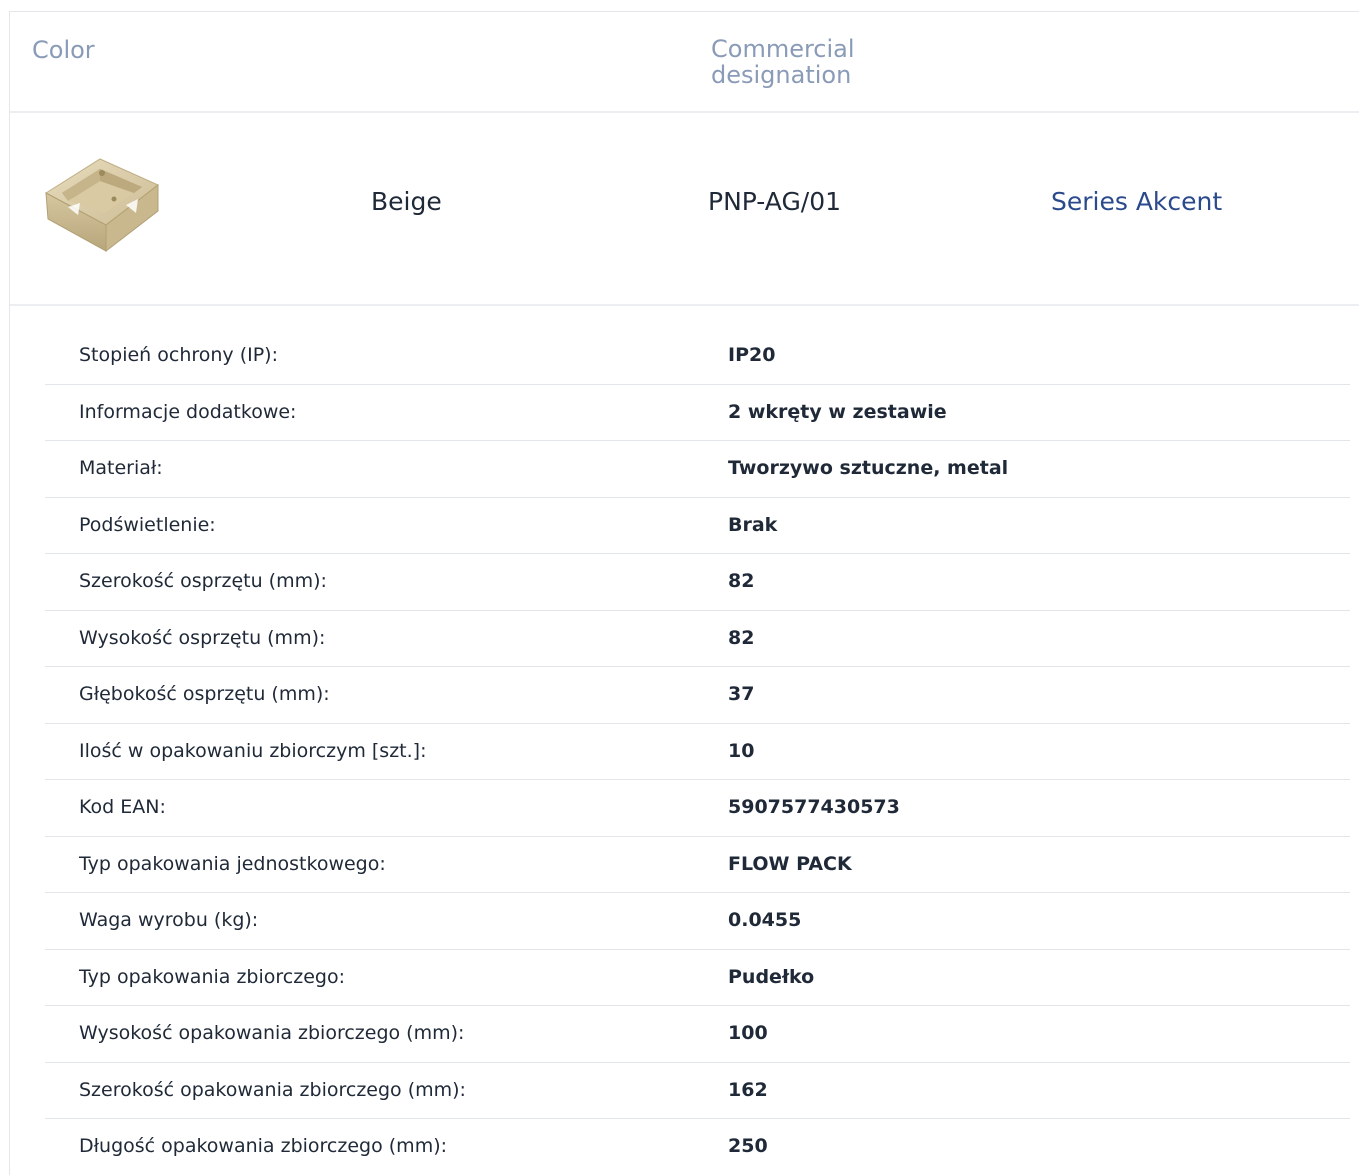 This screenshot has width=1359, height=1175. Describe the element at coordinates (837, 411) in the screenshot. I see `spec-value: 2 wkręty w zestawie` at that location.